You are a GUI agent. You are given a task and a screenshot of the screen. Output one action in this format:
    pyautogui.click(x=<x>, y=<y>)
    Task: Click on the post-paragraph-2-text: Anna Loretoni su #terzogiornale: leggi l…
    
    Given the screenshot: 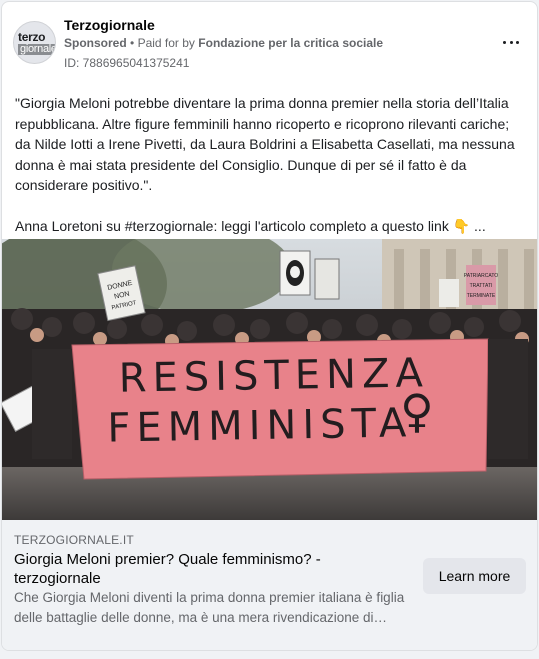 What is the action you would take?
    pyautogui.click(x=232, y=225)
    